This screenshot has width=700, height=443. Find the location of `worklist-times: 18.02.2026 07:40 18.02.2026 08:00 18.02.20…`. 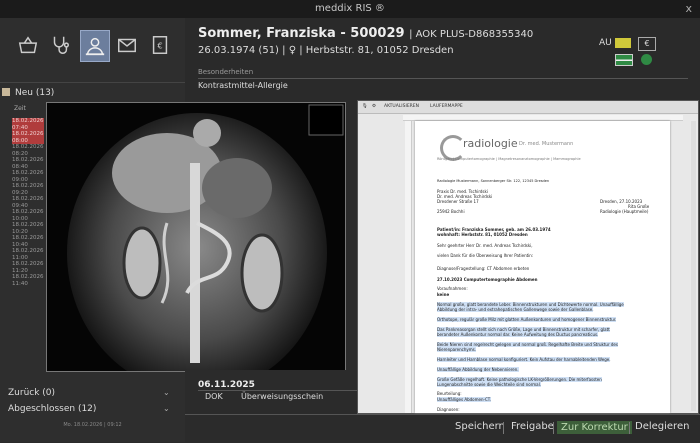

worklist-times: 18.02.2026 07:40 18.02.2026 08:00 18.02.20… is located at coordinates (28, 202).